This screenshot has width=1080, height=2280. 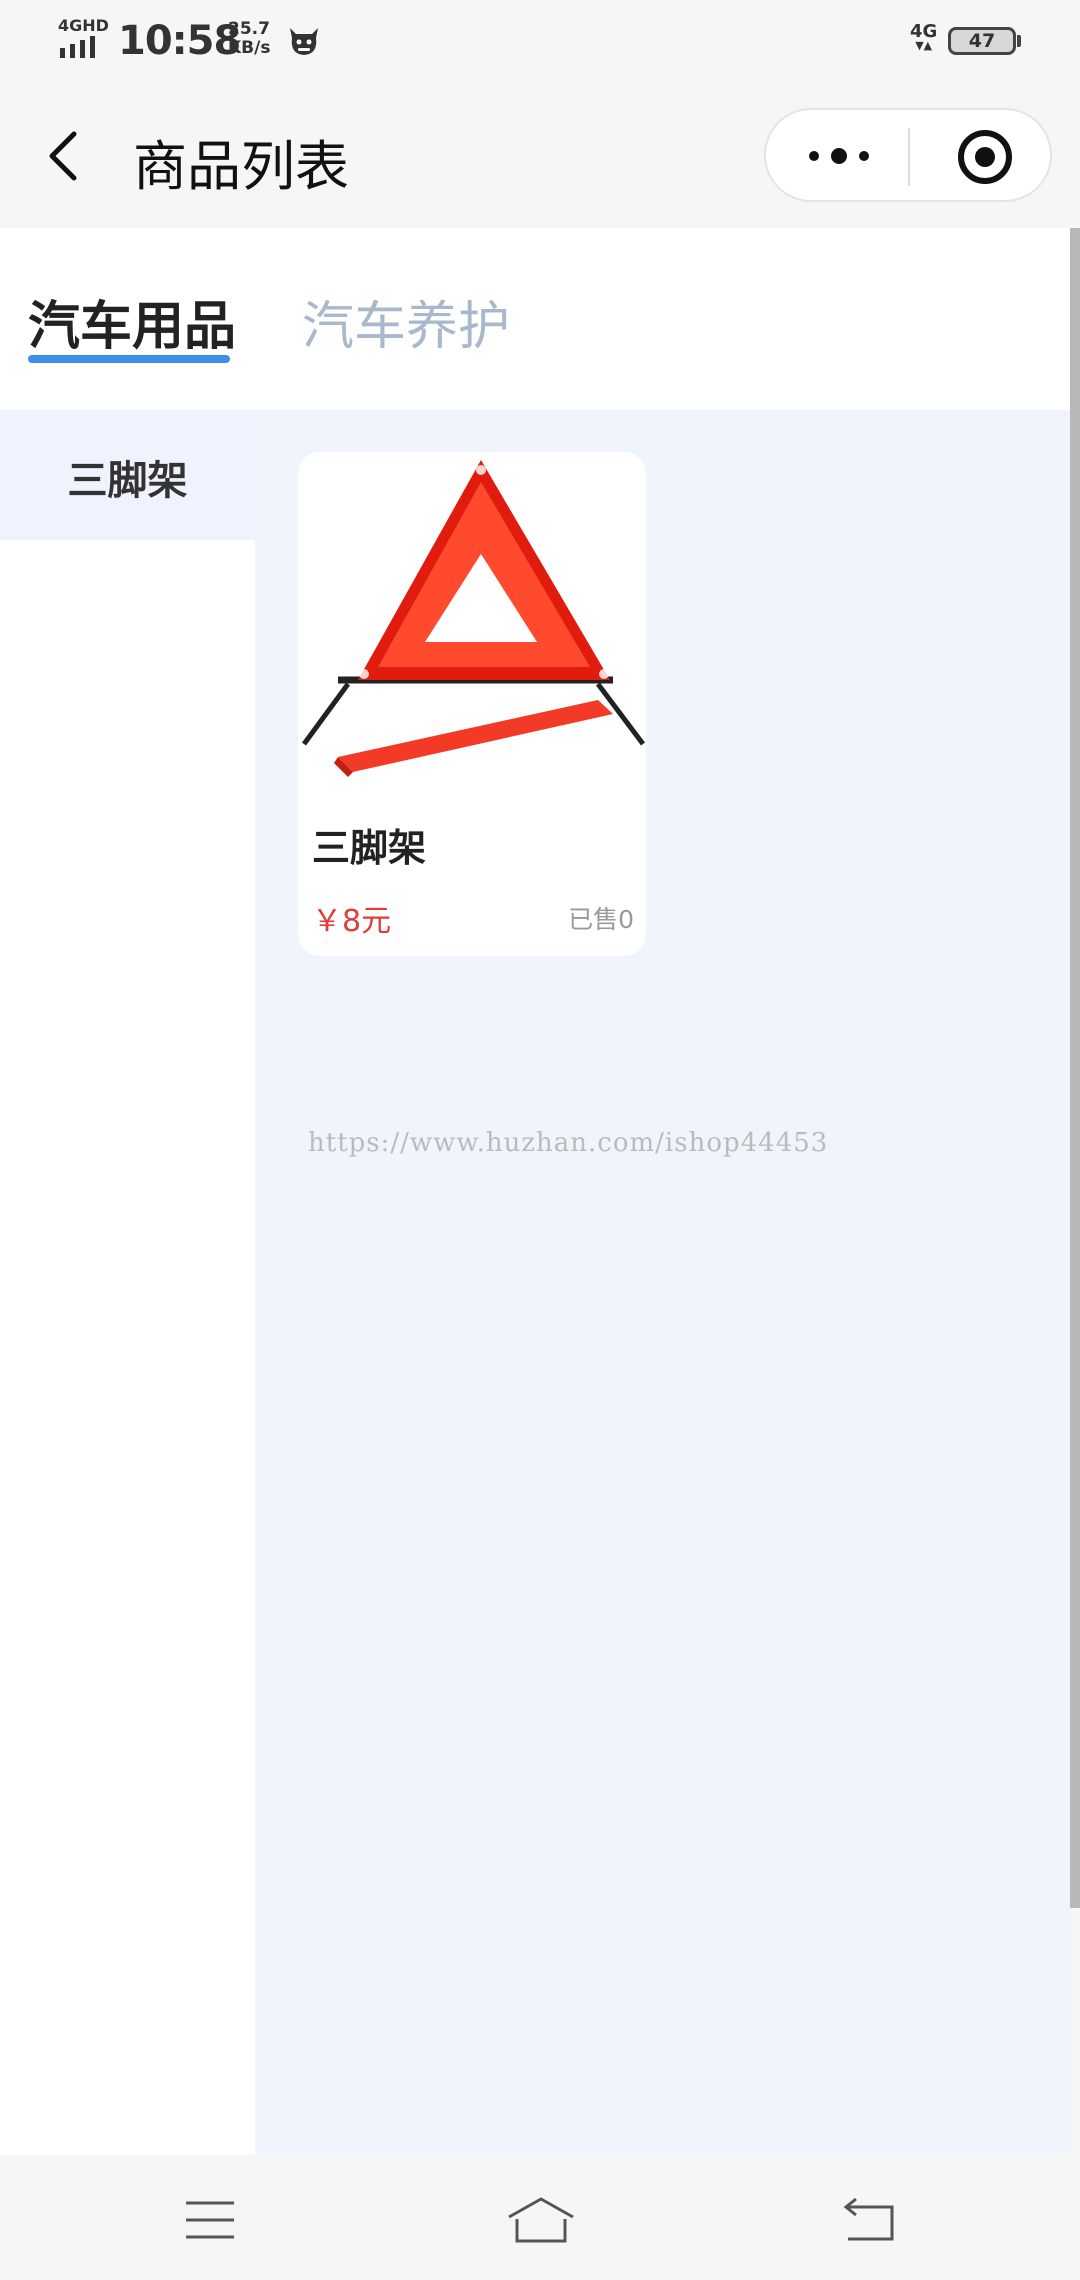 What do you see at coordinates (241, 166) in the screenshot?
I see `page-title: 商品列表` at bounding box center [241, 166].